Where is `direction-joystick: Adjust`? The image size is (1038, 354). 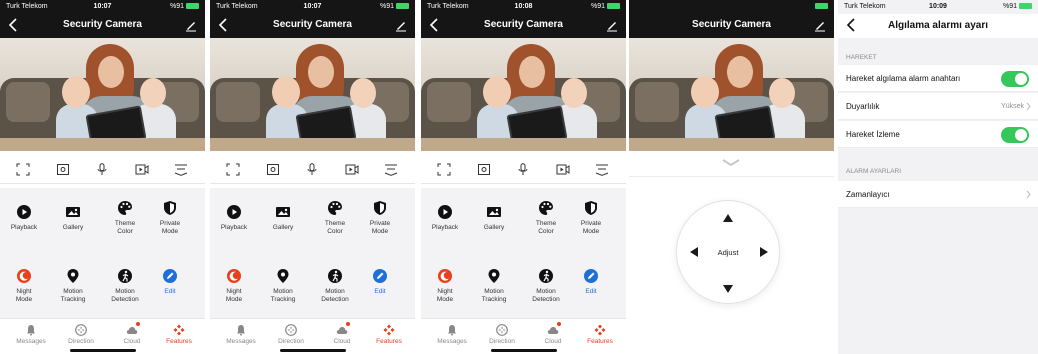 direction-joystick: Adjust is located at coordinates (728, 252).